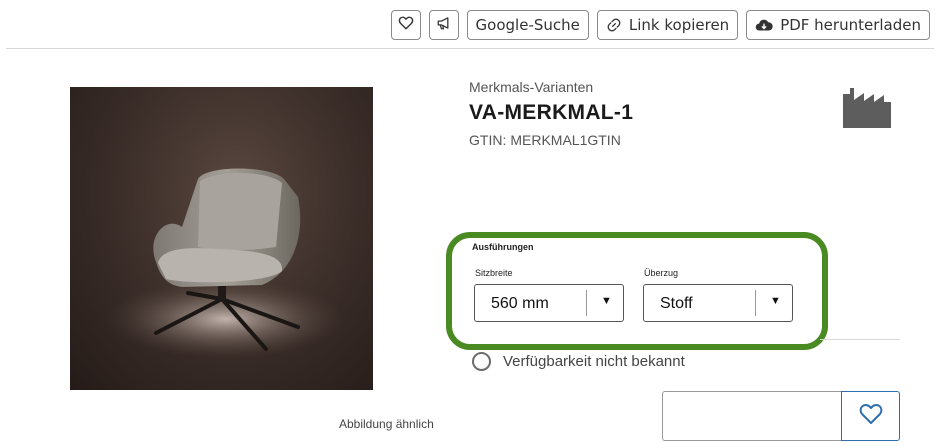 This screenshot has height=446, width=936. What do you see at coordinates (503, 247) in the screenshot?
I see `variants-heading: Ausführungen` at bounding box center [503, 247].